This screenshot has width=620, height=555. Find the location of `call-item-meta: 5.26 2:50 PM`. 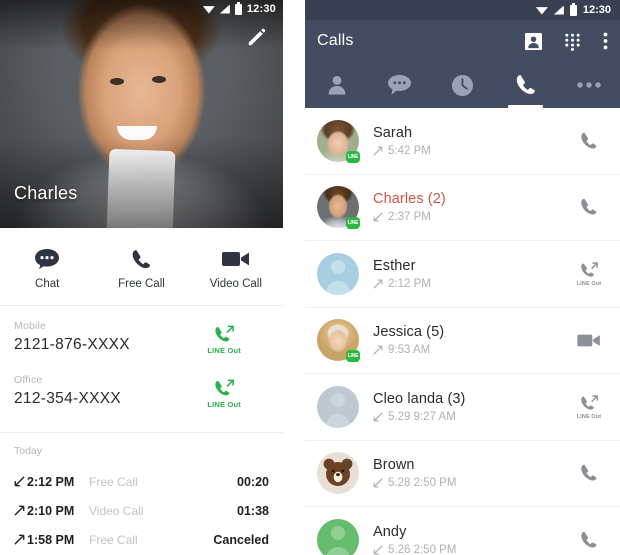

call-item-meta: 5.26 2:50 PM is located at coordinates (472, 549).